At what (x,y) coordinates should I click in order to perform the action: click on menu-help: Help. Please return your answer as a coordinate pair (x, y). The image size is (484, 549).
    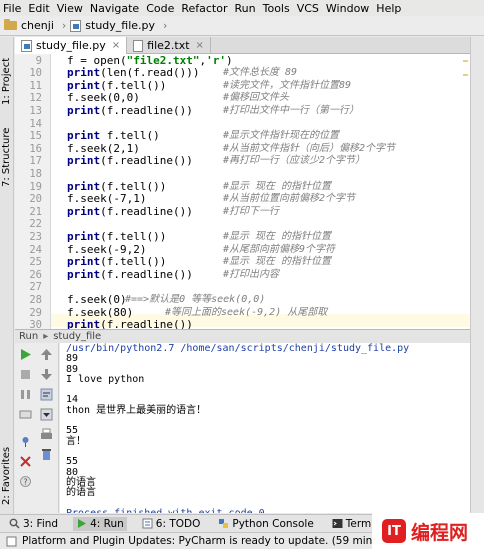
    Looking at the image, I should click on (388, 8).